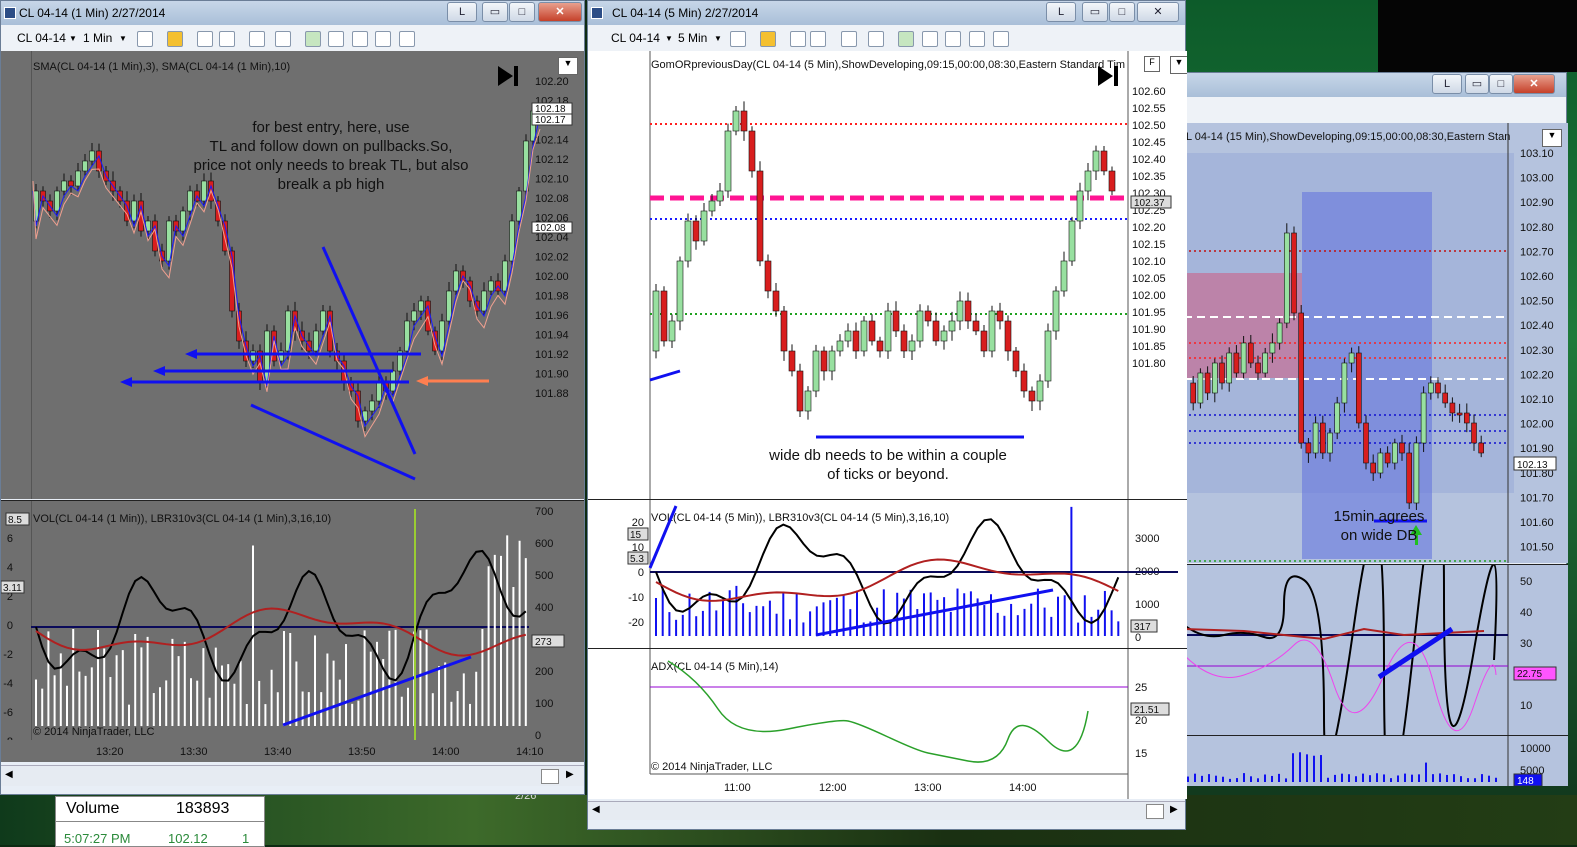 The image size is (1577, 847). Describe the element at coordinates (110, 752) in the screenshot. I see `time-tick-label: 13:20` at that location.